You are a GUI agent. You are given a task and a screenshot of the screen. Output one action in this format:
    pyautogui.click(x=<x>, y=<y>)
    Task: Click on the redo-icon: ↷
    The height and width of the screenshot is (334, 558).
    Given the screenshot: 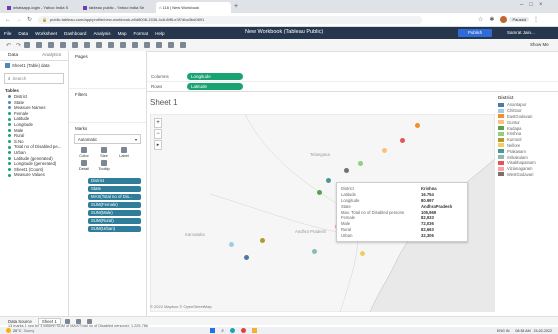 What is the action you would take?
    pyautogui.click(x=18, y=45)
    